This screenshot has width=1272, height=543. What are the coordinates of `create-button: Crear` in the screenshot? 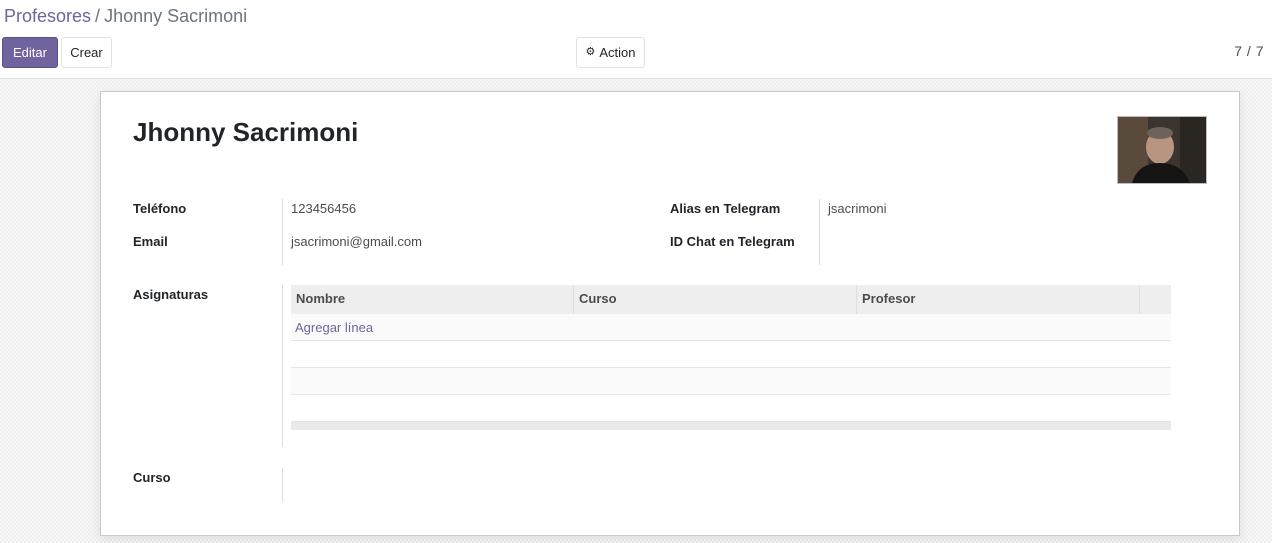 It's located at (86, 52).